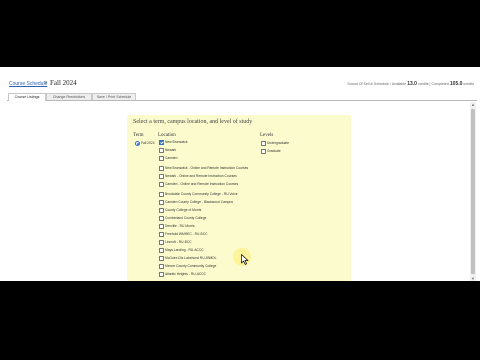 This screenshot has width=480, height=360. I want to click on page-title: Fall 2024, so click(63, 83).